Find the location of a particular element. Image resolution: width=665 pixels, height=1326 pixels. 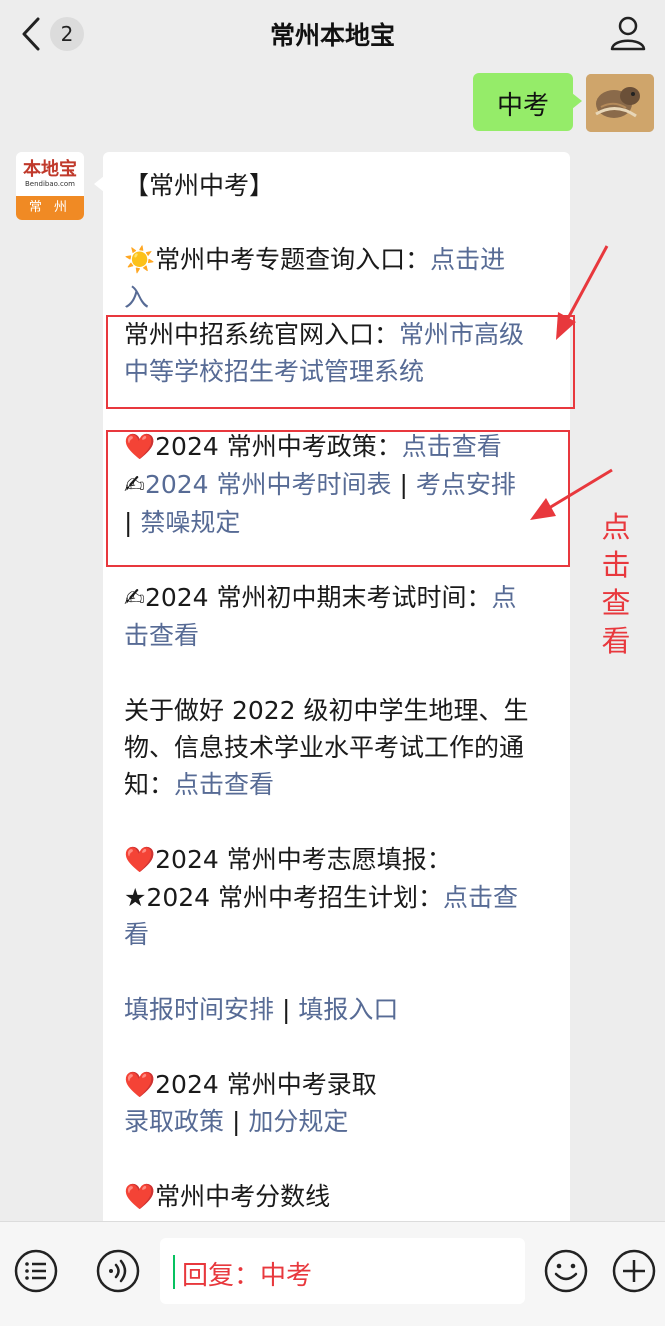

section-admission: 录取政策 | 加分规定 is located at coordinates (236, 1122).